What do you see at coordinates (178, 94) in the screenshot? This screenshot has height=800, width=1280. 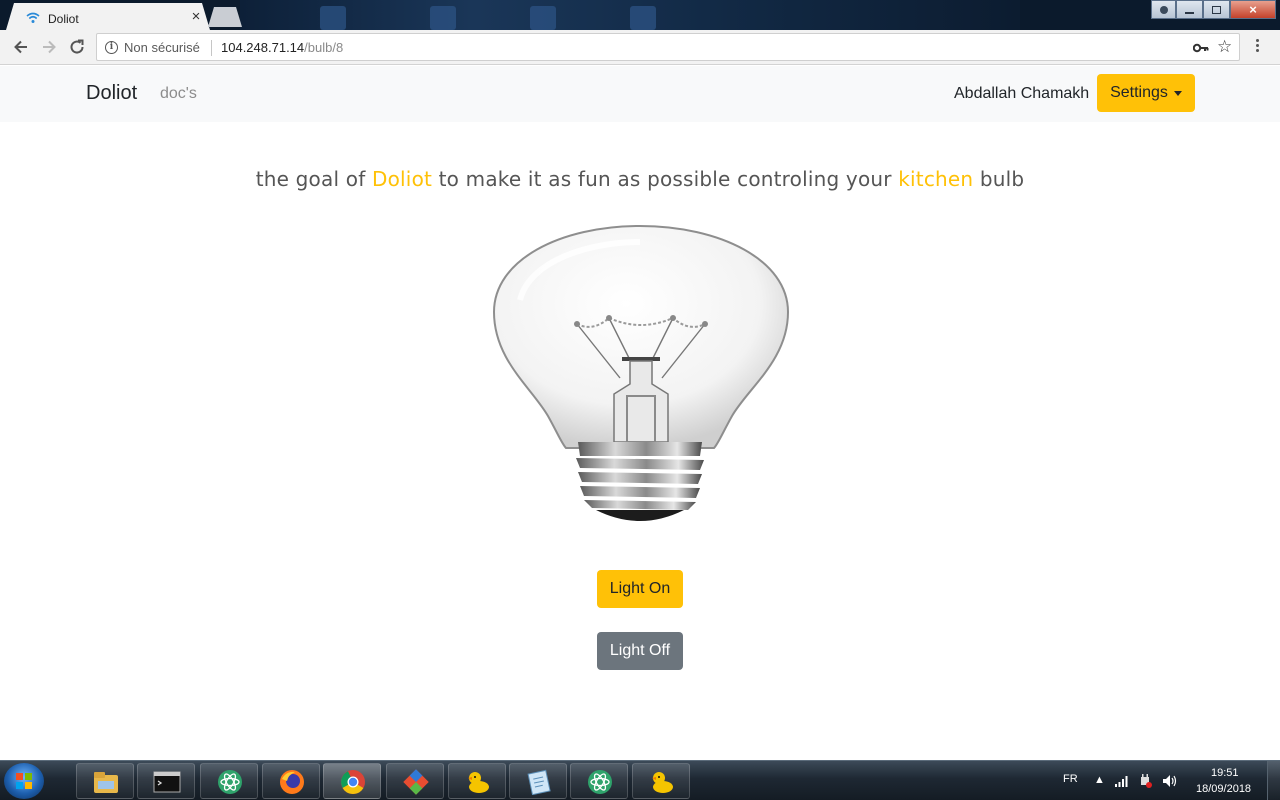 I see `docs-link: doc's` at bounding box center [178, 94].